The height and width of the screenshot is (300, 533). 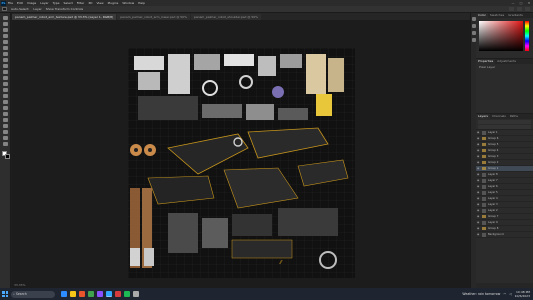 I want to click on menu-file: File, so click(x=10, y=3).